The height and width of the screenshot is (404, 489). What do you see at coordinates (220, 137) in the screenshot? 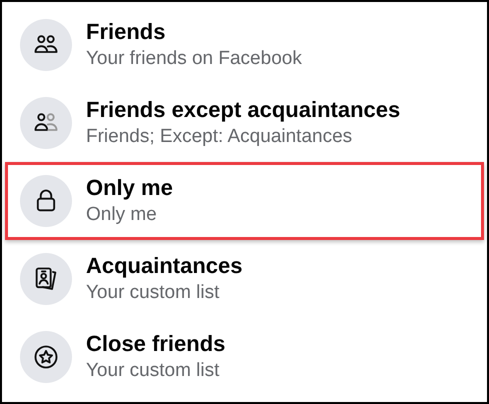
I see `option-subtitle: Friends; Except: Acquaintances` at bounding box center [220, 137].